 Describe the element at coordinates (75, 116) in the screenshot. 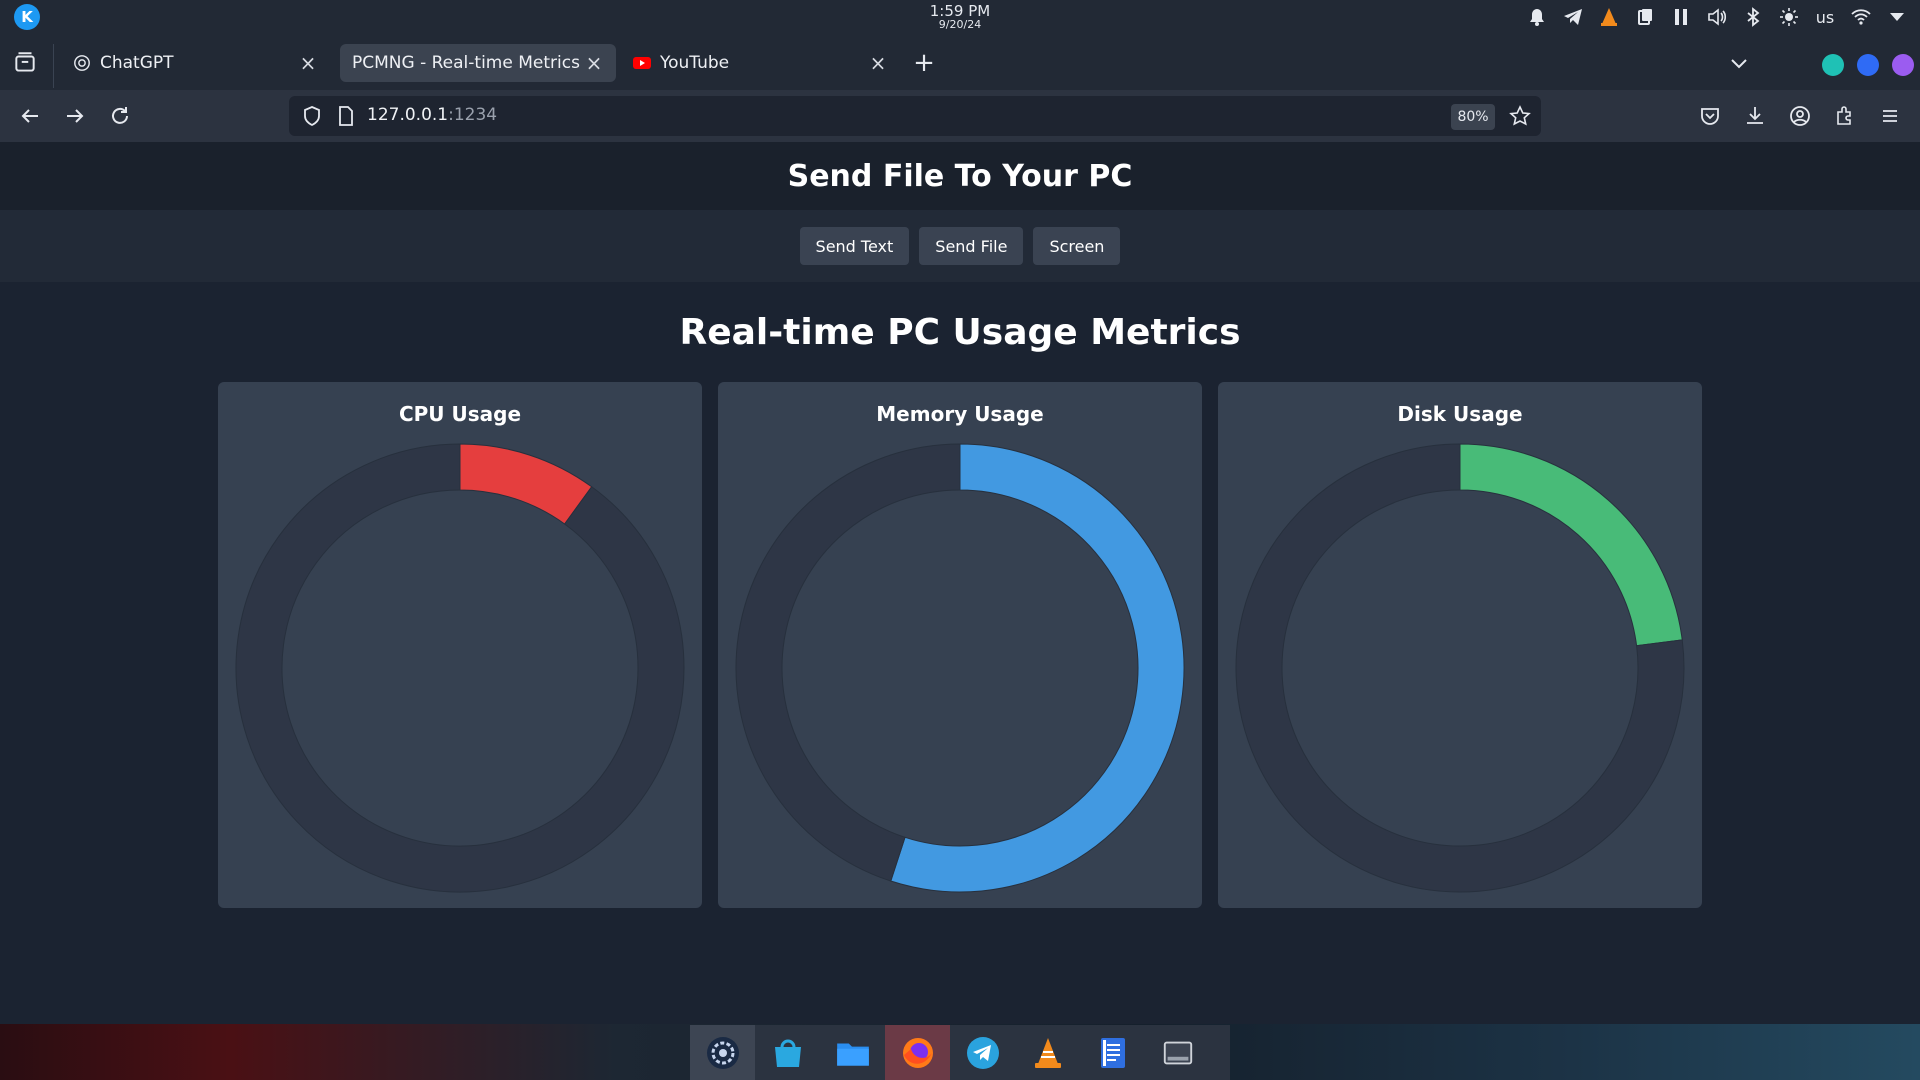

I see `forward-icon` at that location.